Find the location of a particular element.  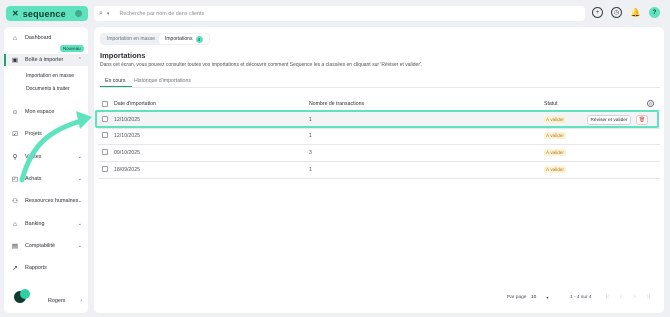

sidebar-item-comptabilite: ▤ Comptabilité ⌄ is located at coordinates (46, 246).